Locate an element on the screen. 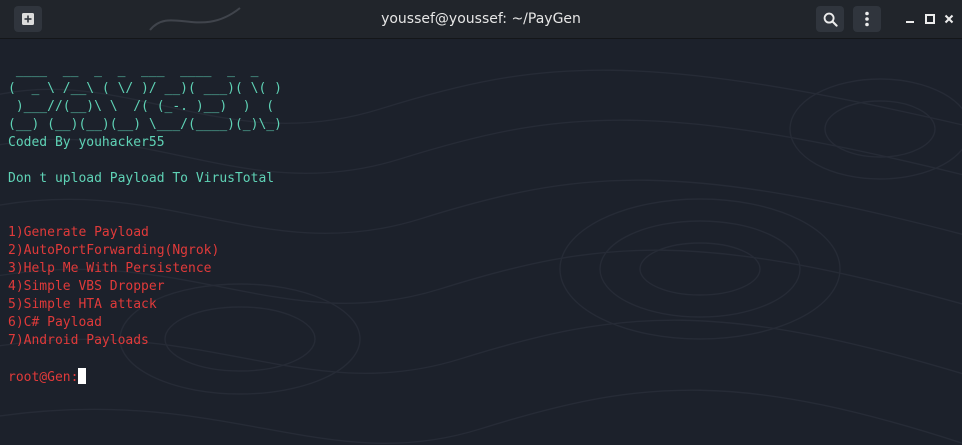 This screenshot has width=962, height=445. menu-option-generate-payload: 1)Generate Payload is located at coordinates (78, 232).